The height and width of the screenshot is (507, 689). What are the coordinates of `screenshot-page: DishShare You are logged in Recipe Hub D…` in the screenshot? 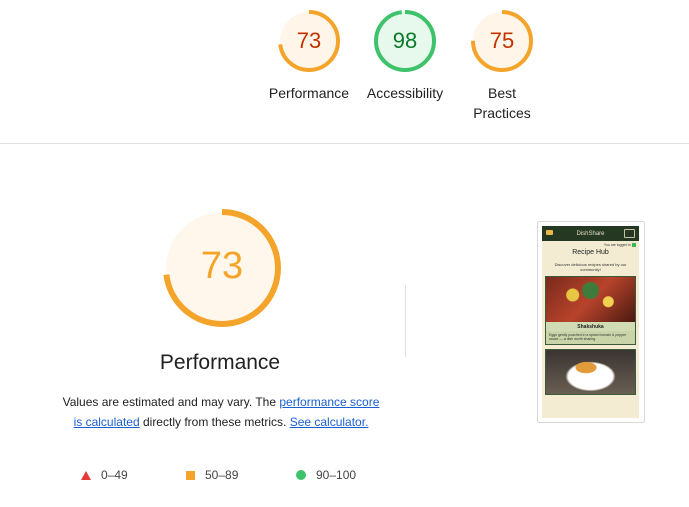 It's located at (590, 322).